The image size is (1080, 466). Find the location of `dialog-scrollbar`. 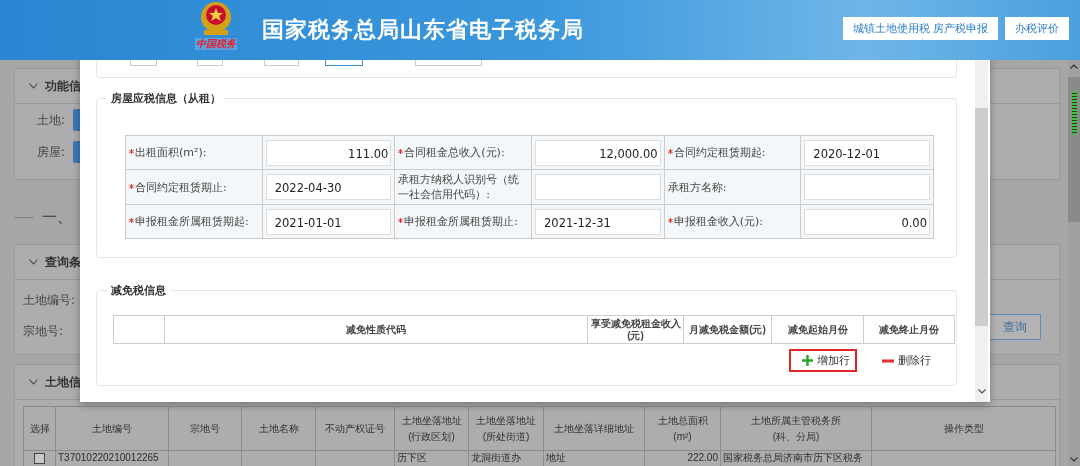

dialog-scrollbar is located at coordinates (981, 231).